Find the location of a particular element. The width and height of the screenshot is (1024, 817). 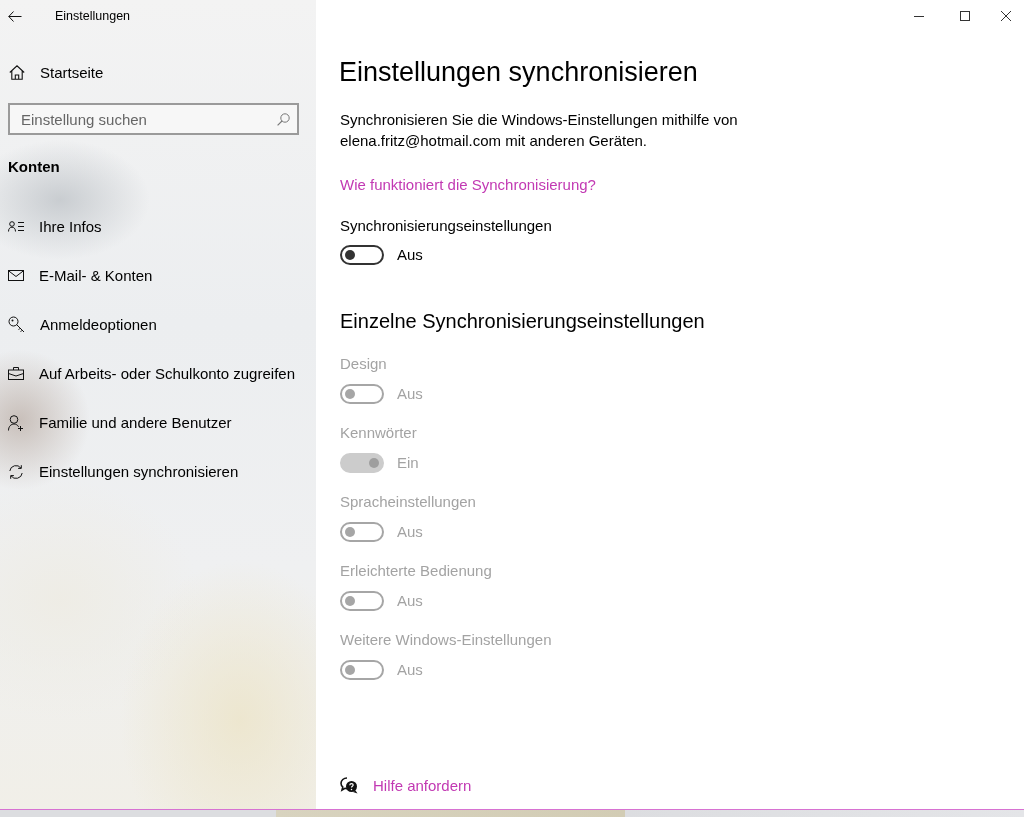

setting-label: Design is located at coordinates (363, 364).